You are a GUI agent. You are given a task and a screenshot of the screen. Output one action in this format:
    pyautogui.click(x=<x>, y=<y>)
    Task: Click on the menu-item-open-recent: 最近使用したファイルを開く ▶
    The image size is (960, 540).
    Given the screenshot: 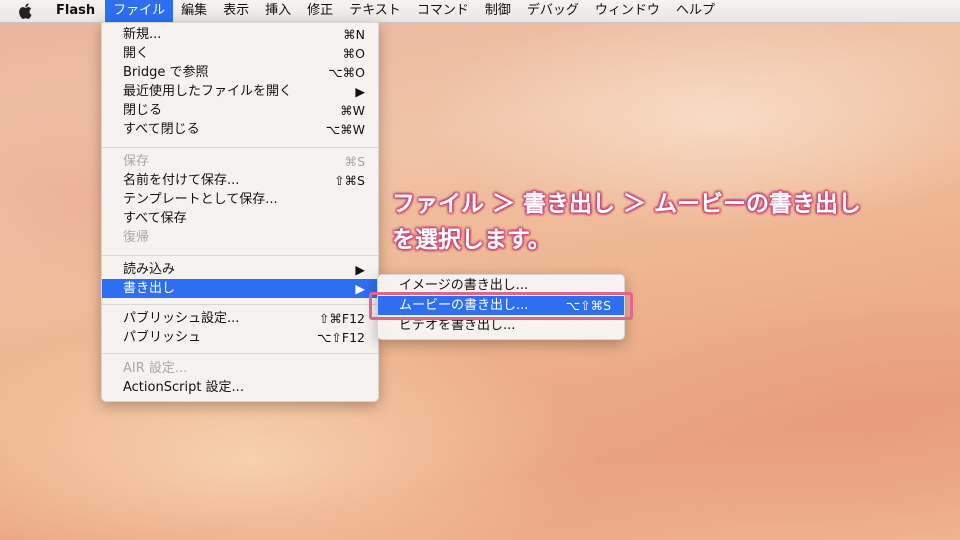 What is the action you would take?
    pyautogui.click(x=240, y=91)
    